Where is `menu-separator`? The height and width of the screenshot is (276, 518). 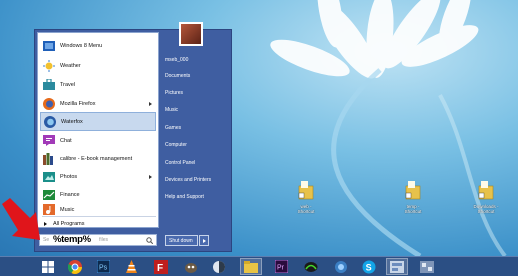 menu-separator is located at coordinates (99, 216).